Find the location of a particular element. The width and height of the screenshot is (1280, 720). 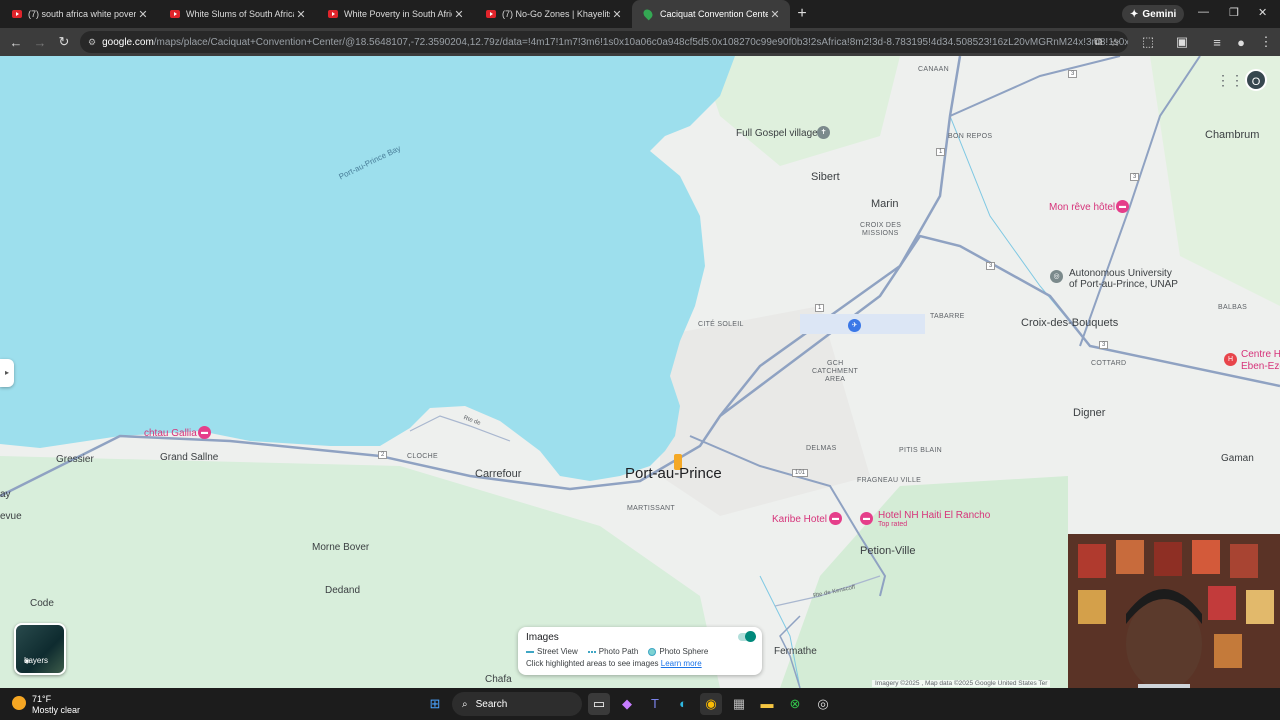

place-label: Petion-Ville is located at coordinates (887, 551).